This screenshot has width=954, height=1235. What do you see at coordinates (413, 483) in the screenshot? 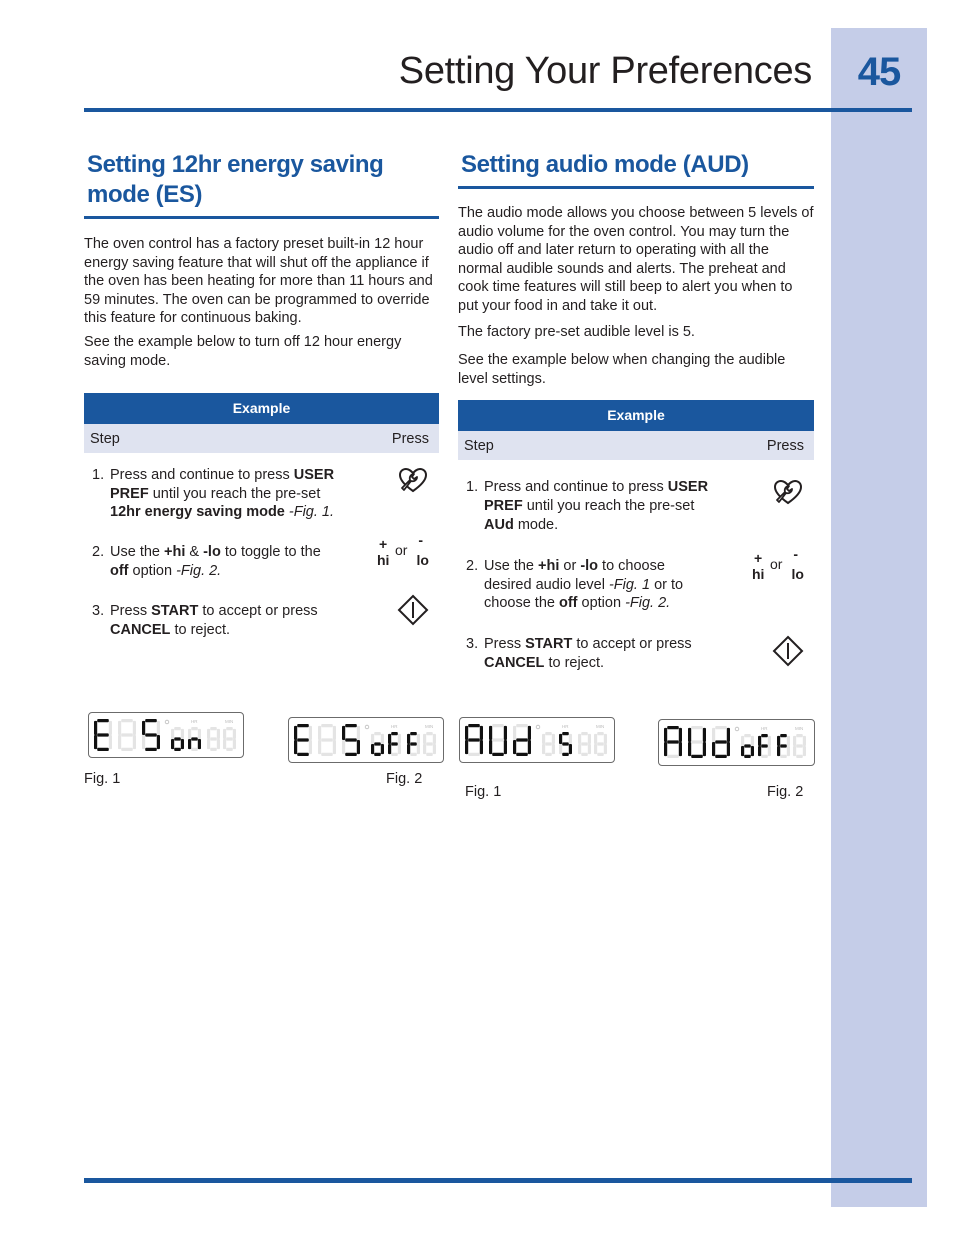
I see `user-pref-wrench-heart-icon` at bounding box center [413, 483].